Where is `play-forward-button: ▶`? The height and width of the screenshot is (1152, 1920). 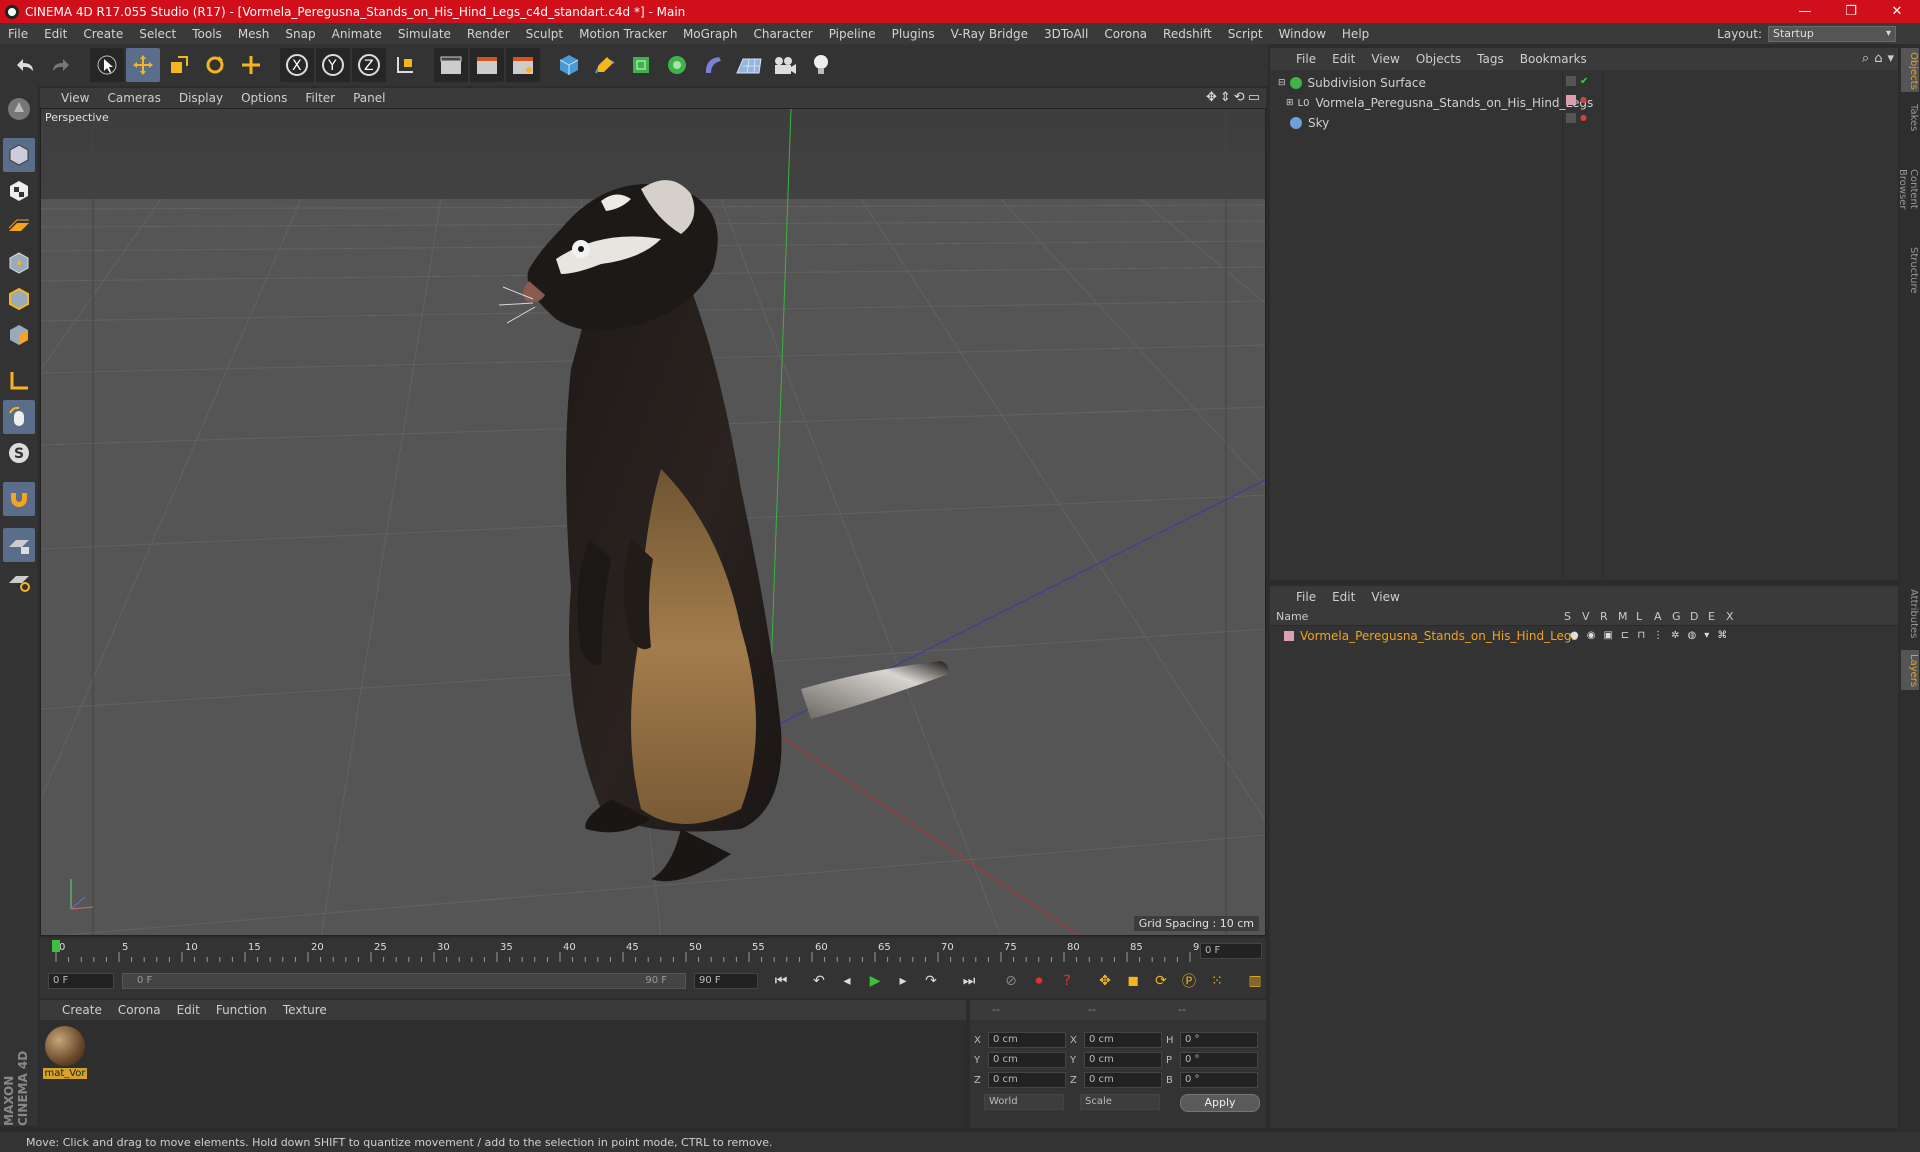
play-forward-button: ▶ is located at coordinates (875, 981).